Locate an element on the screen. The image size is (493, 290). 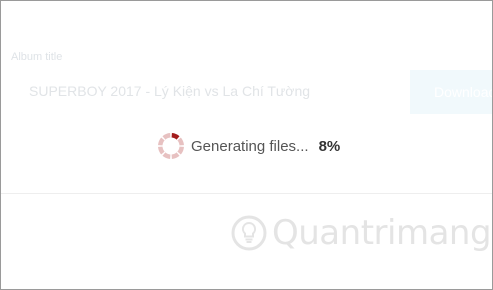
generating-status: Generating files... 8% is located at coordinates (248, 146).